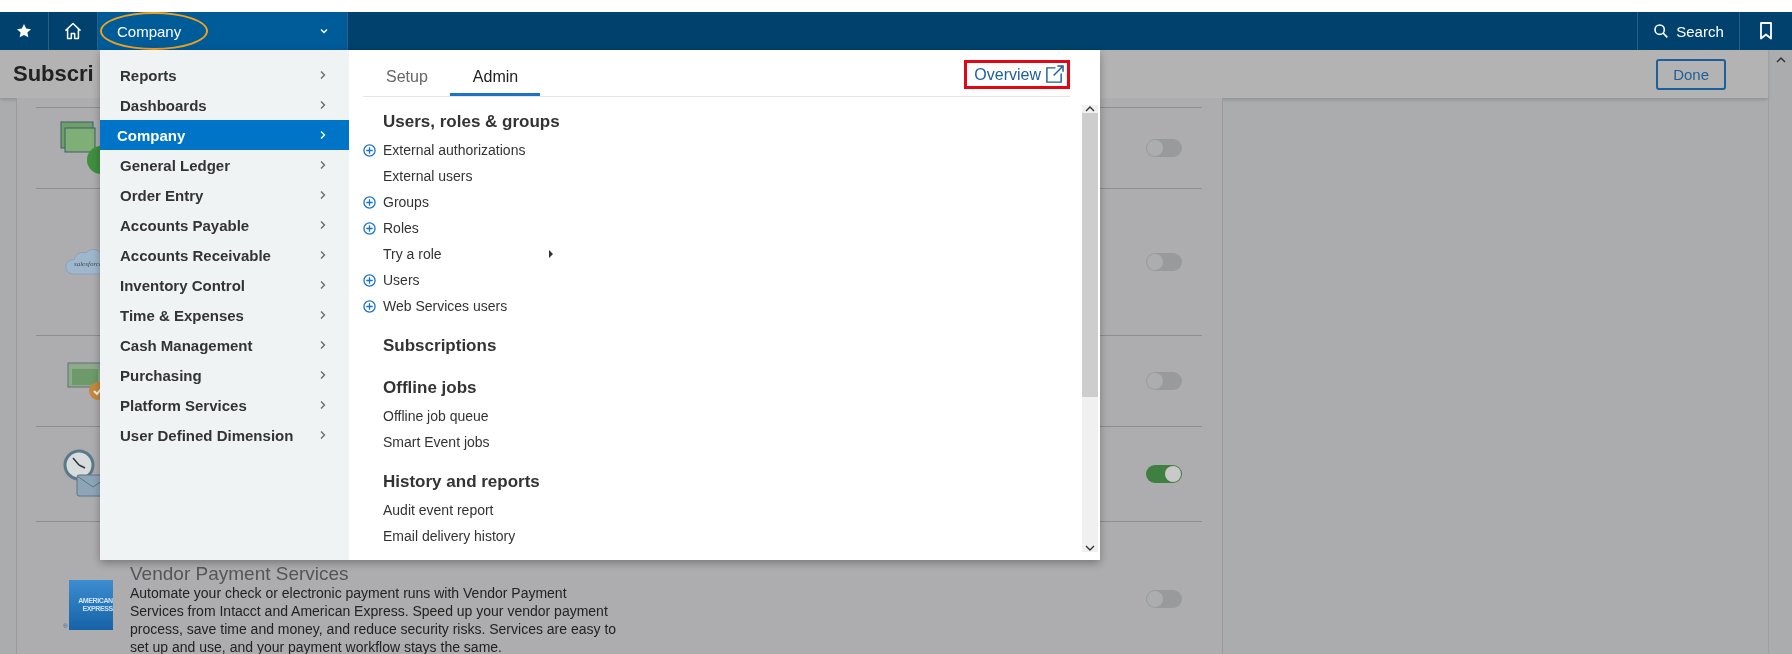 The width and height of the screenshot is (1792, 654). I want to click on menu-link: Web Services users, so click(445, 306).